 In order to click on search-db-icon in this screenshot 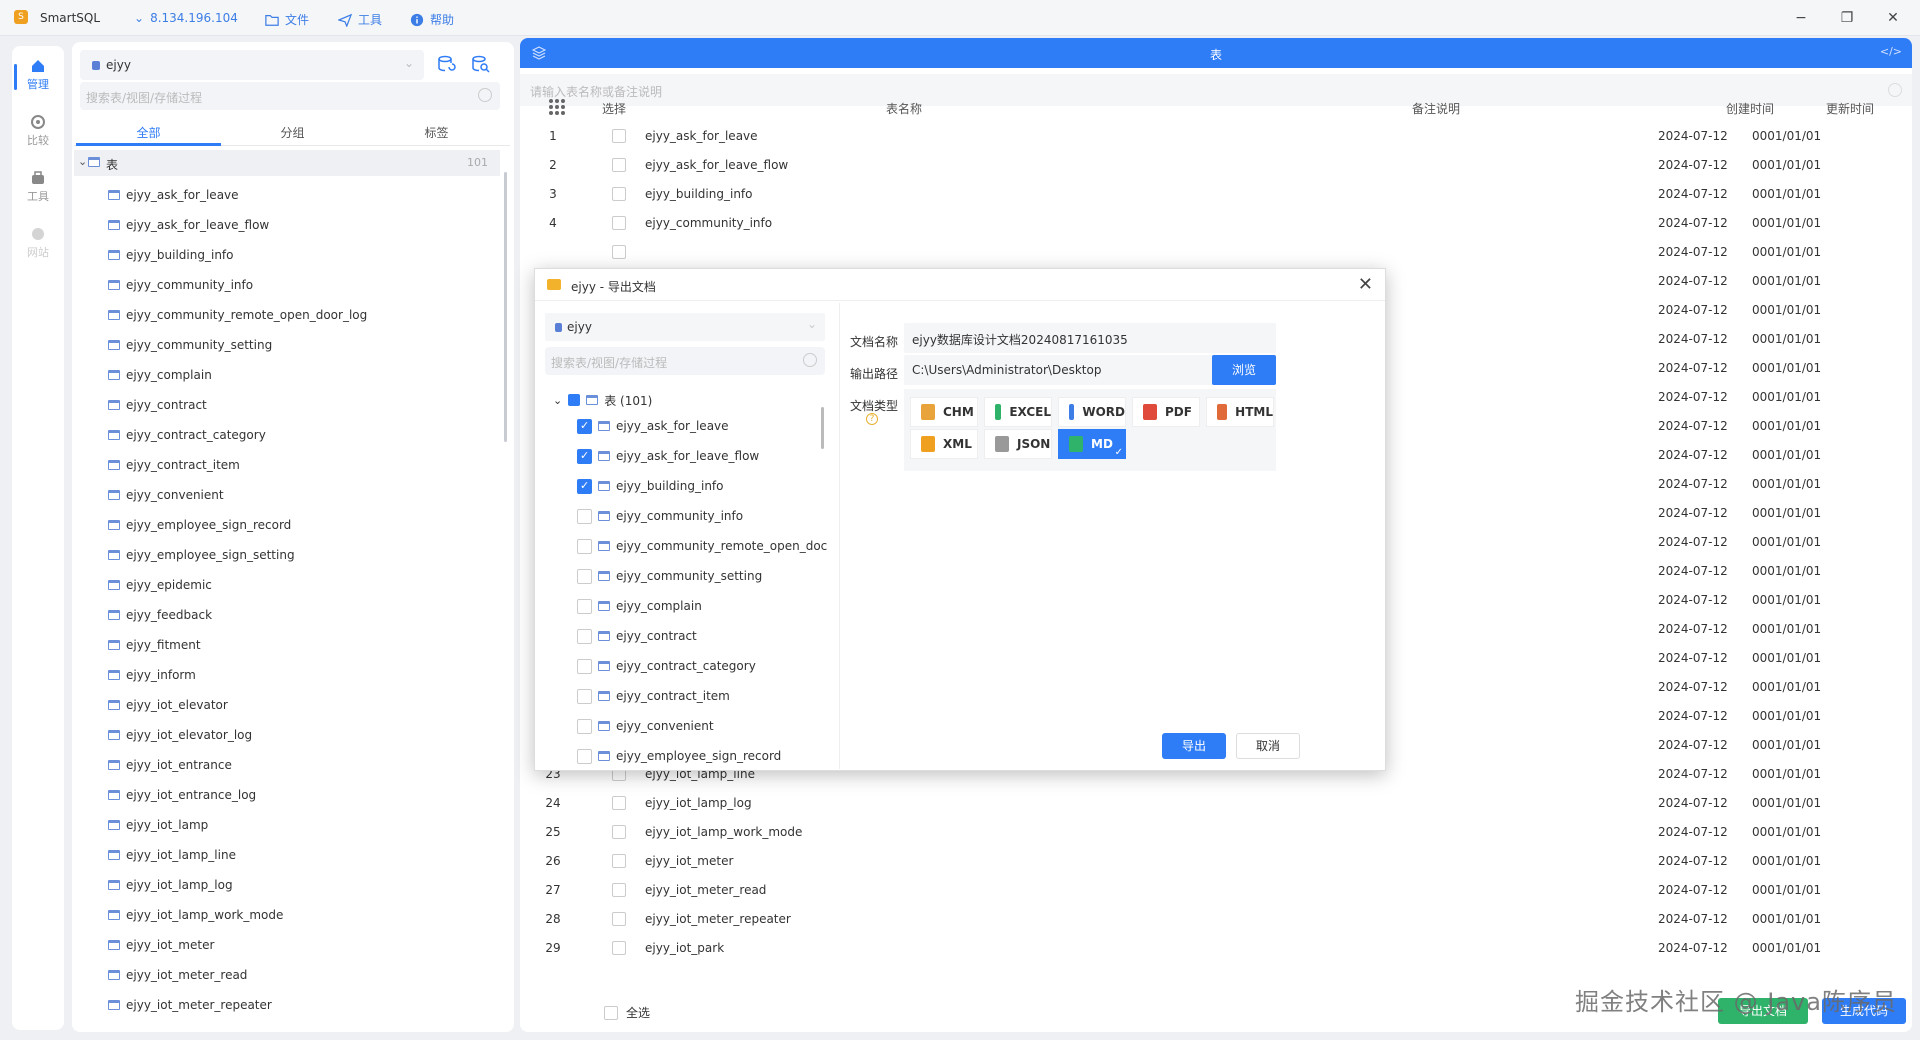, I will do `click(480, 64)`.